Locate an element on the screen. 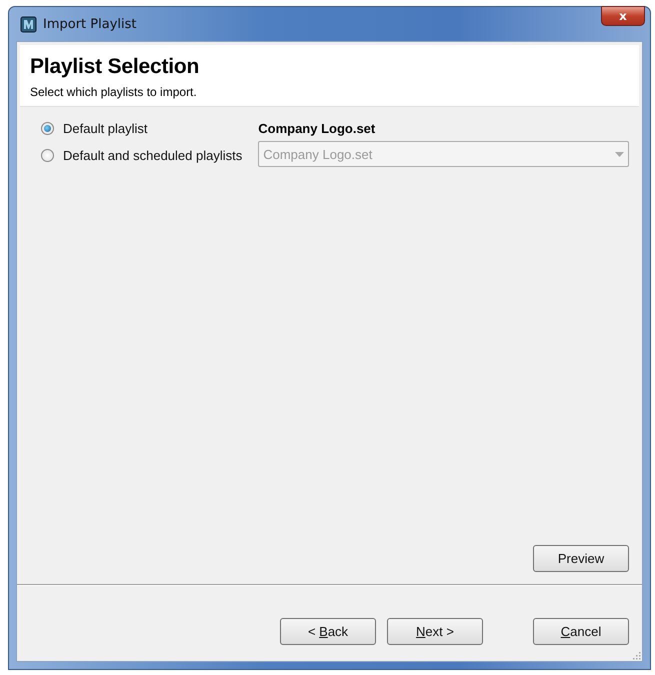 The height and width of the screenshot is (675, 655). page-title: Playlist Selection is located at coordinates (115, 67).